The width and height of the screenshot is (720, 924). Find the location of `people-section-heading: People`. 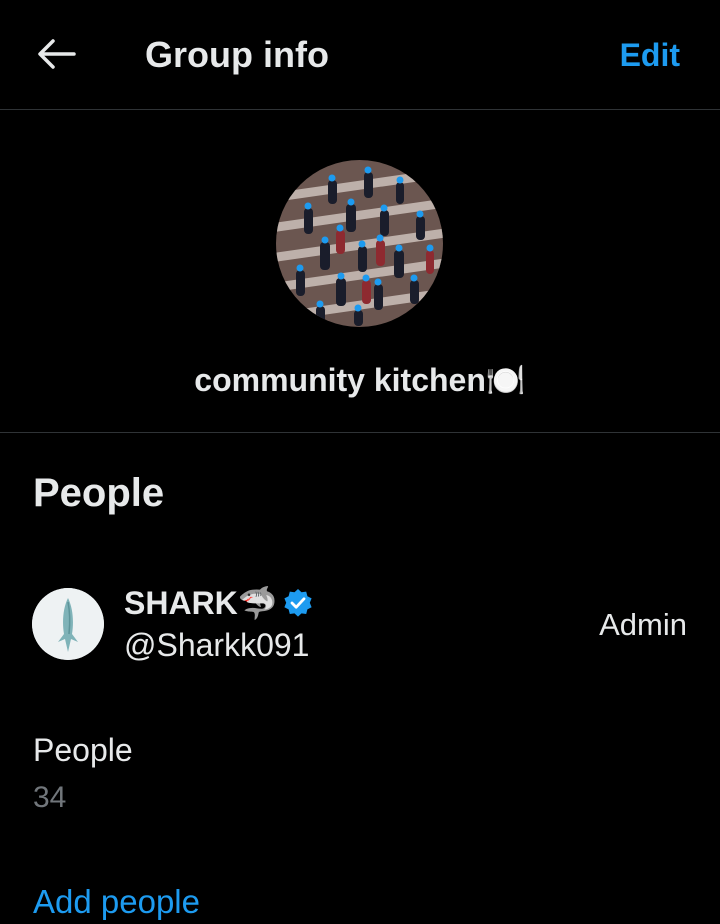

people-section-heading: People is located at coordinates (99, 493).